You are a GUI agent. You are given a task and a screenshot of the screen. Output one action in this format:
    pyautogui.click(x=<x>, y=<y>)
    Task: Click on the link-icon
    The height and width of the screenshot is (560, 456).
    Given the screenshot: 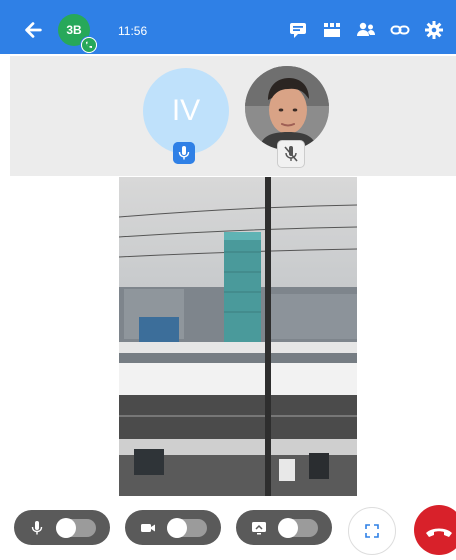 What is the action you would take?
    pyautogui.click(x=400, y=30)
    